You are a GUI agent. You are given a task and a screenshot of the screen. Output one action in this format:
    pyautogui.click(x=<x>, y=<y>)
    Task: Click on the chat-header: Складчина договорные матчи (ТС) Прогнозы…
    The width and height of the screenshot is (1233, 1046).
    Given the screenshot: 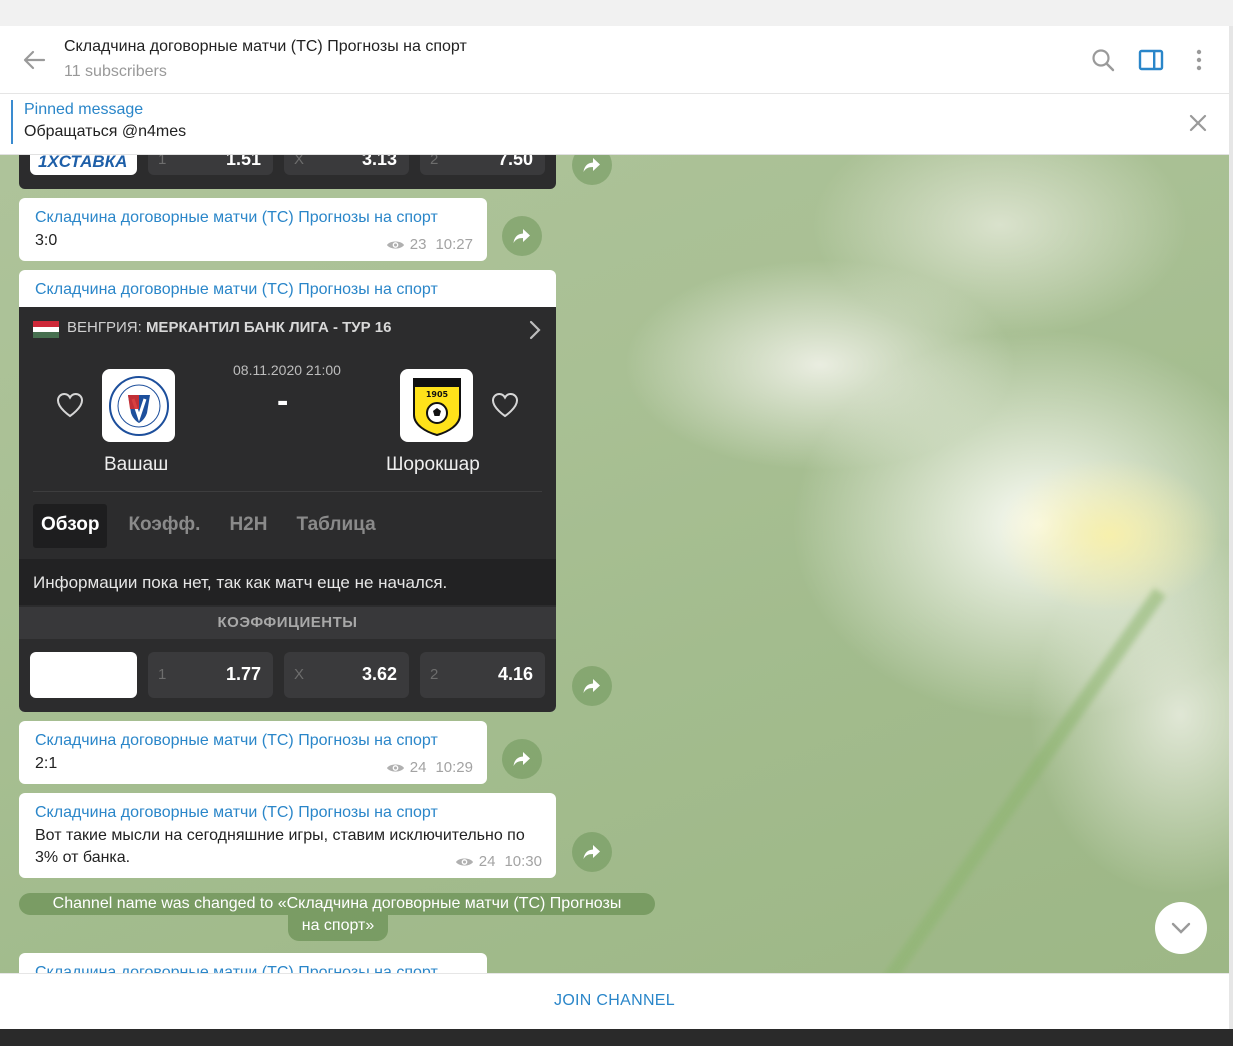 What is the action you would take?
    pyautogui.click(x=614, y=60)
    